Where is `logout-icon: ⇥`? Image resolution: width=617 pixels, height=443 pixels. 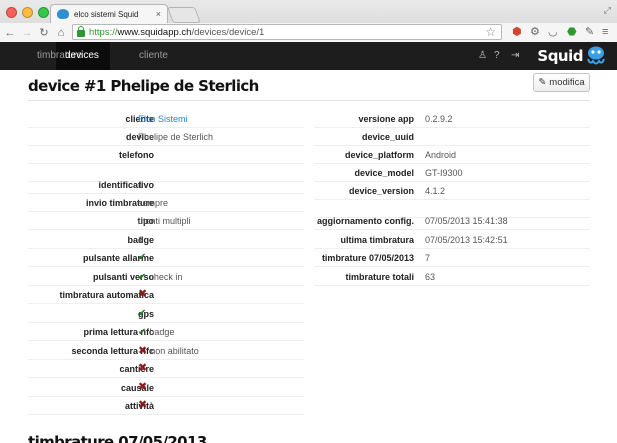
logout-icon: ⇥ is located at coordinates (515, 55).